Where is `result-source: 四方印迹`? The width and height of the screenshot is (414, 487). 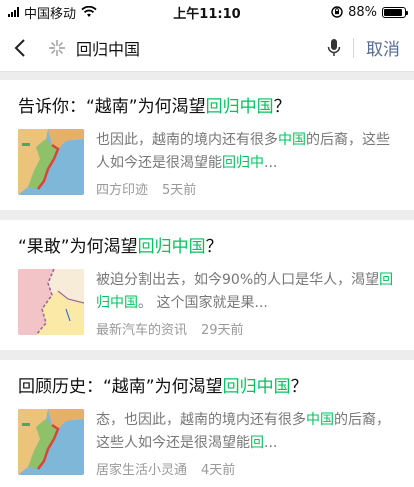 result-source: 四方印迹 is located at coordinates (122, 188).